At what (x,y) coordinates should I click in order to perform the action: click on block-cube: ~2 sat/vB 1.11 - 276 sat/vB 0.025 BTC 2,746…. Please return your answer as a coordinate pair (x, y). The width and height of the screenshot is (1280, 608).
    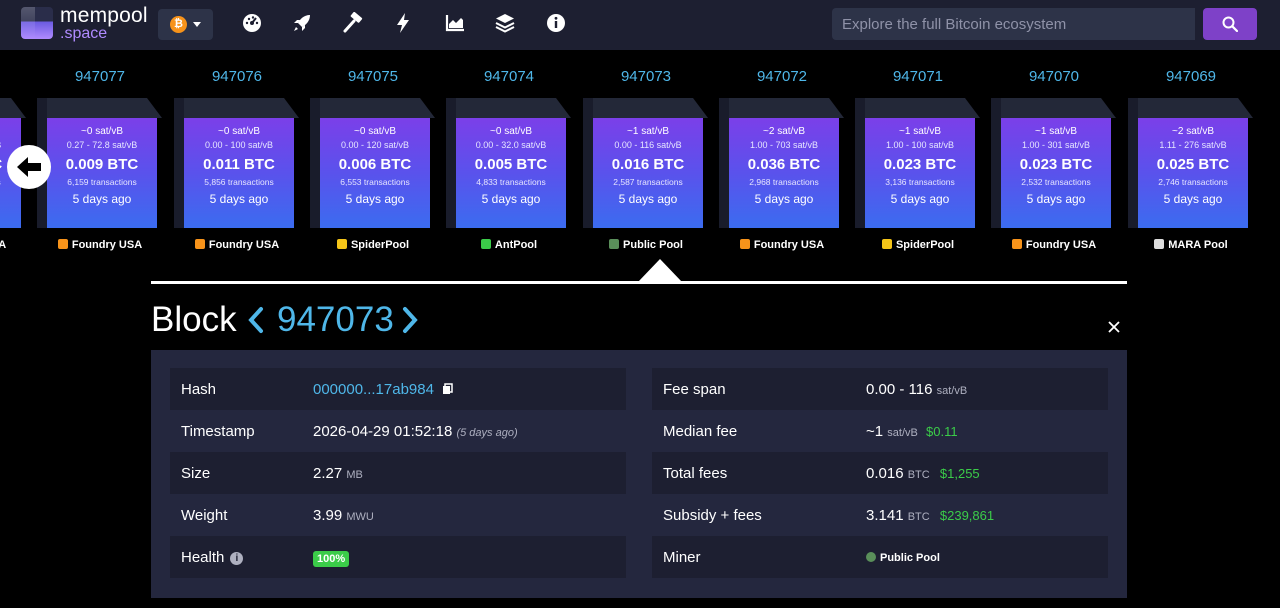
    Looking at the image, I should click on (1190, 163).